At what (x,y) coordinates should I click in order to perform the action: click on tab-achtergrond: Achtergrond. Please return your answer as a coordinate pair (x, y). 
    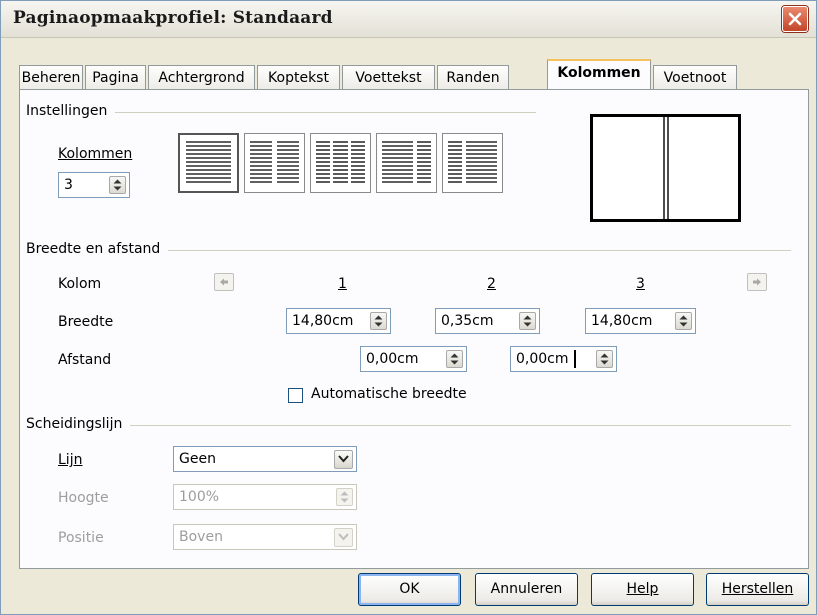
    Looking at the image, I should click on (201, 77).